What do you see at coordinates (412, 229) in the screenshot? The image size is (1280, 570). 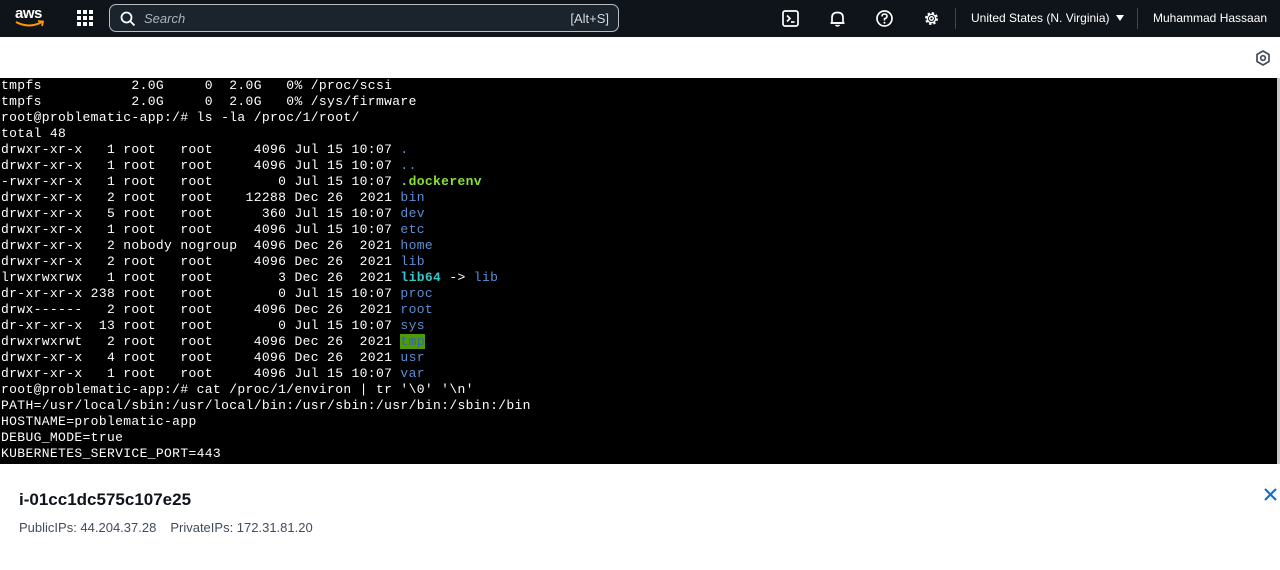 I see `terminal-entry-dir: etc` at bounding box center [412, 229].